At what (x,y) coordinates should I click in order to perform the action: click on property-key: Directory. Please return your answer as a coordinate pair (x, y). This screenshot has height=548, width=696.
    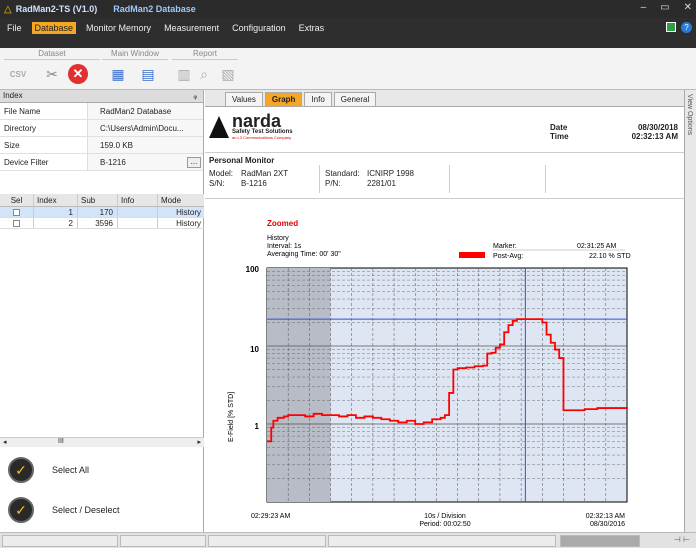
    Looking at the image, I should click on (44, 128).